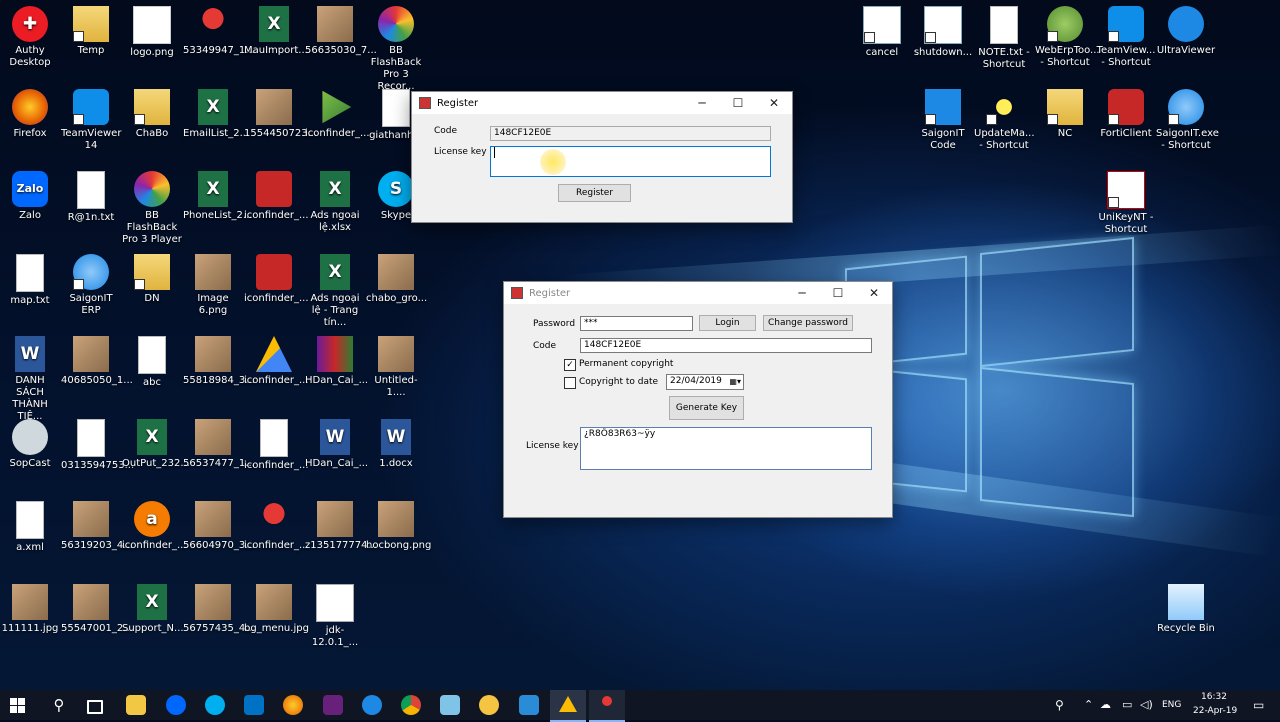 Image resolution: width=1280 pixels, height=722 pixels. Describe the element at coordinates (17, 705) in the screenshot. I see `start-button` at that location.